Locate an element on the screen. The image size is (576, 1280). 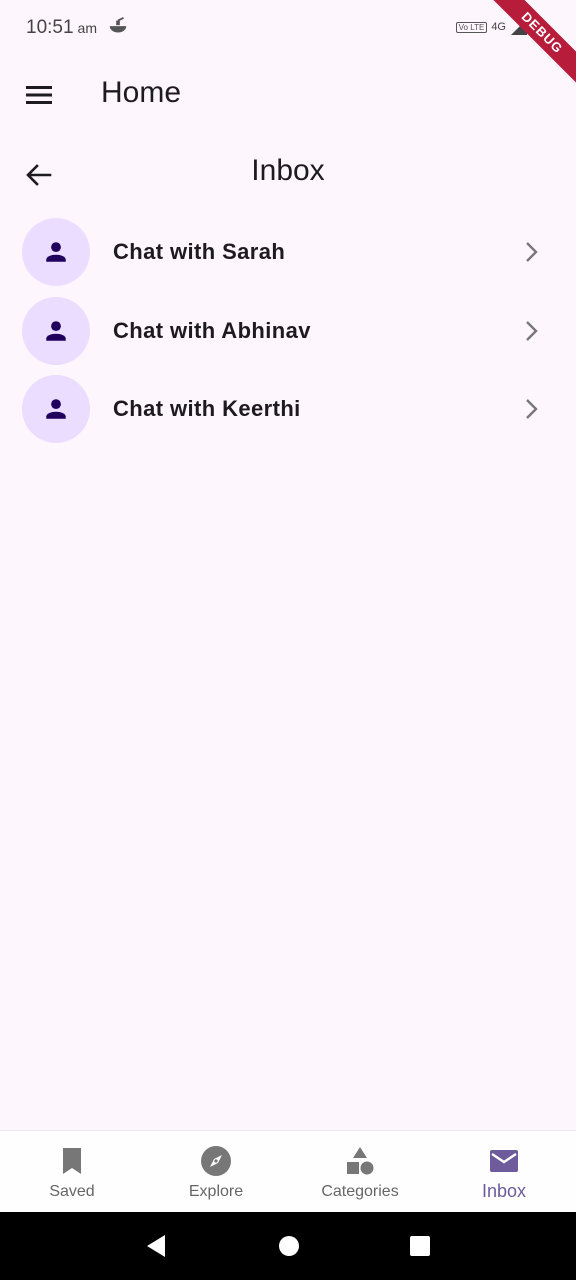
chat-label: Chat with Keerthi is located at coordinates (207, 408).